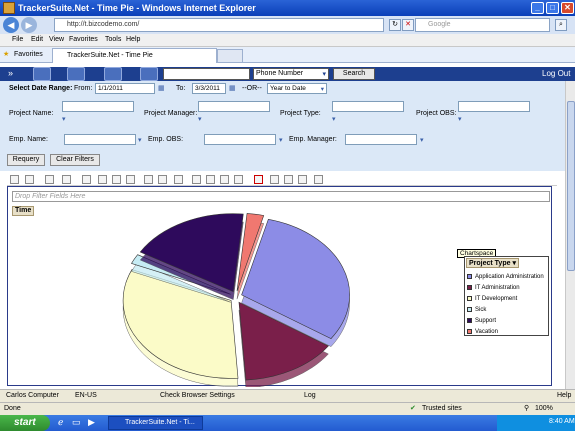 The height and width of the screenshot is (431, 575). Describe the element at coordinates (335, 119) in the screenshot. I see `project-type-dropdown-icon: ▾` at that location.